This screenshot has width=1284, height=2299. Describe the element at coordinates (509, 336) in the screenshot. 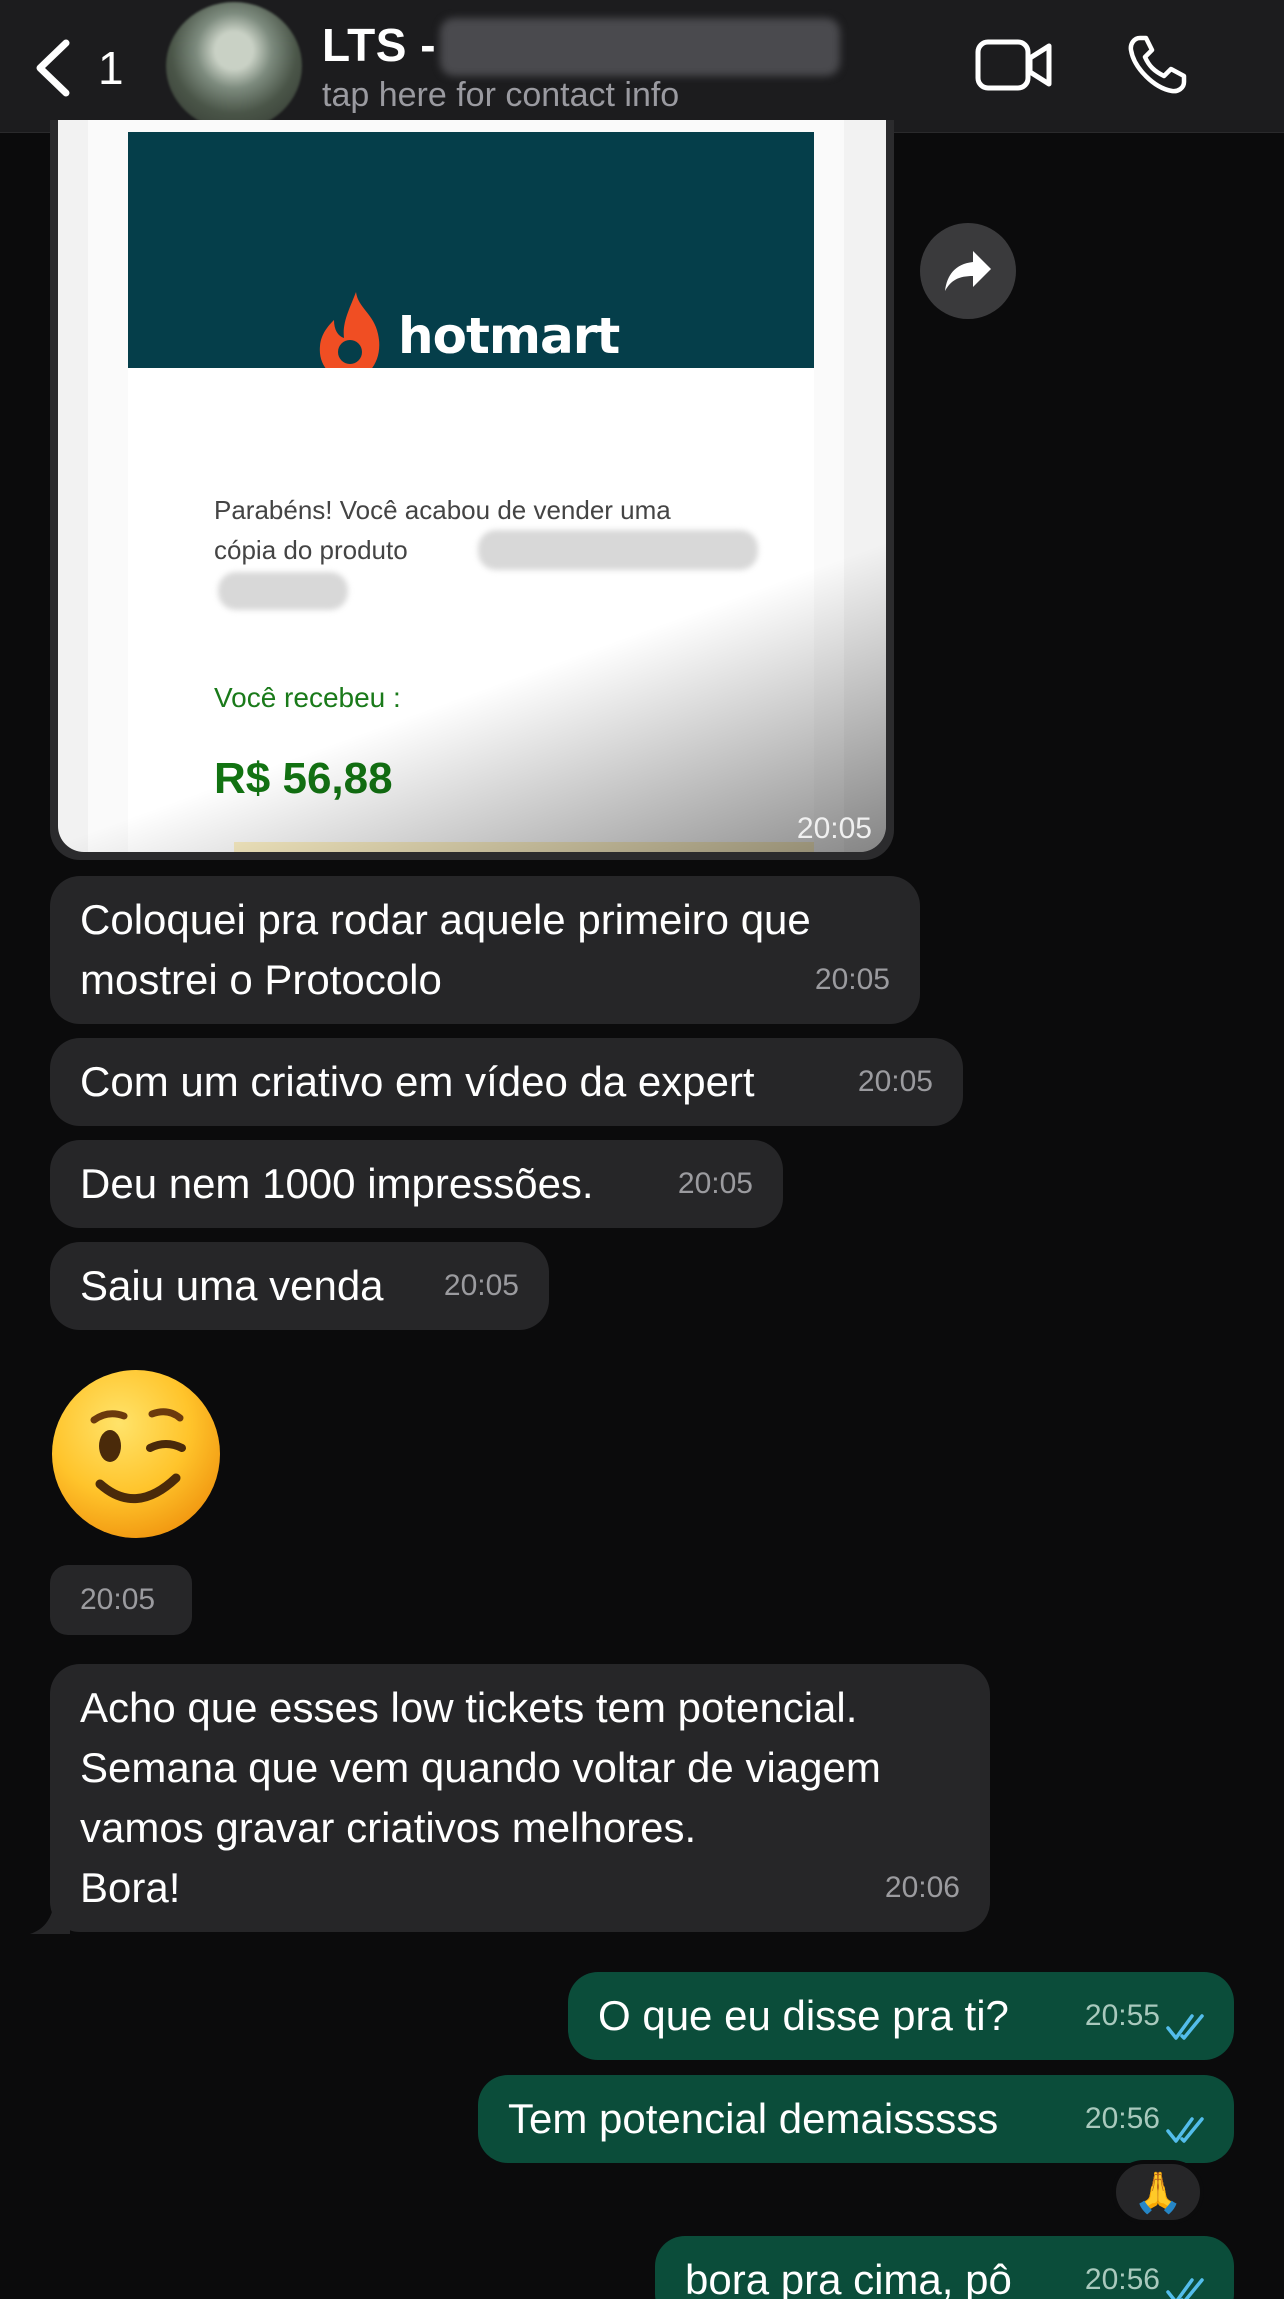

I see `hotmart-wordmark: hotmart` at that location.